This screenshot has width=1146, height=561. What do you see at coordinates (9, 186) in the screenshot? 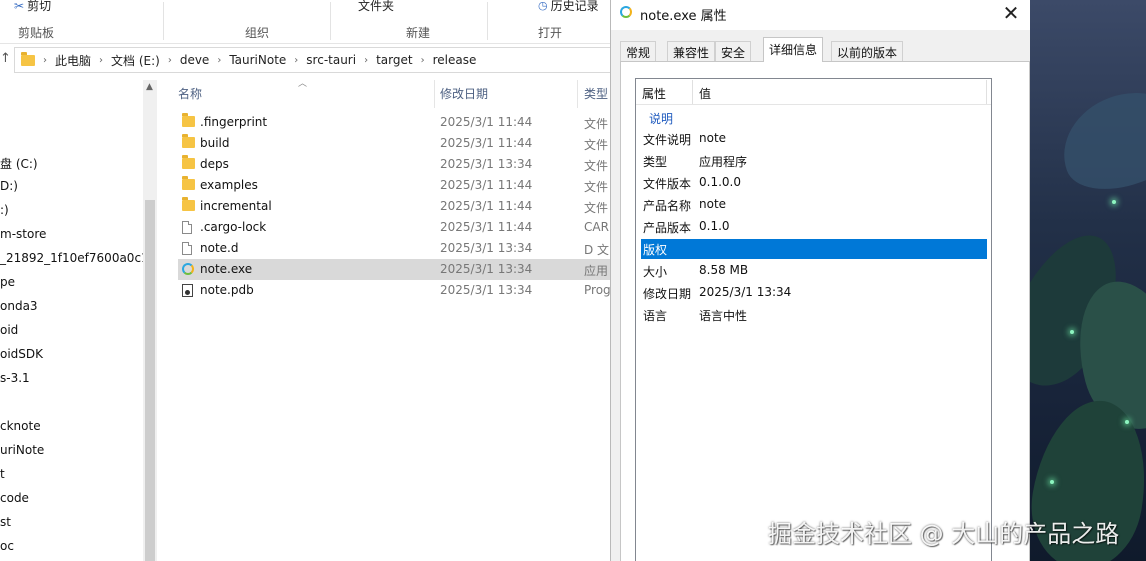
I see `nav-item-d-drive: D:)` at bounding box center [9, 186].